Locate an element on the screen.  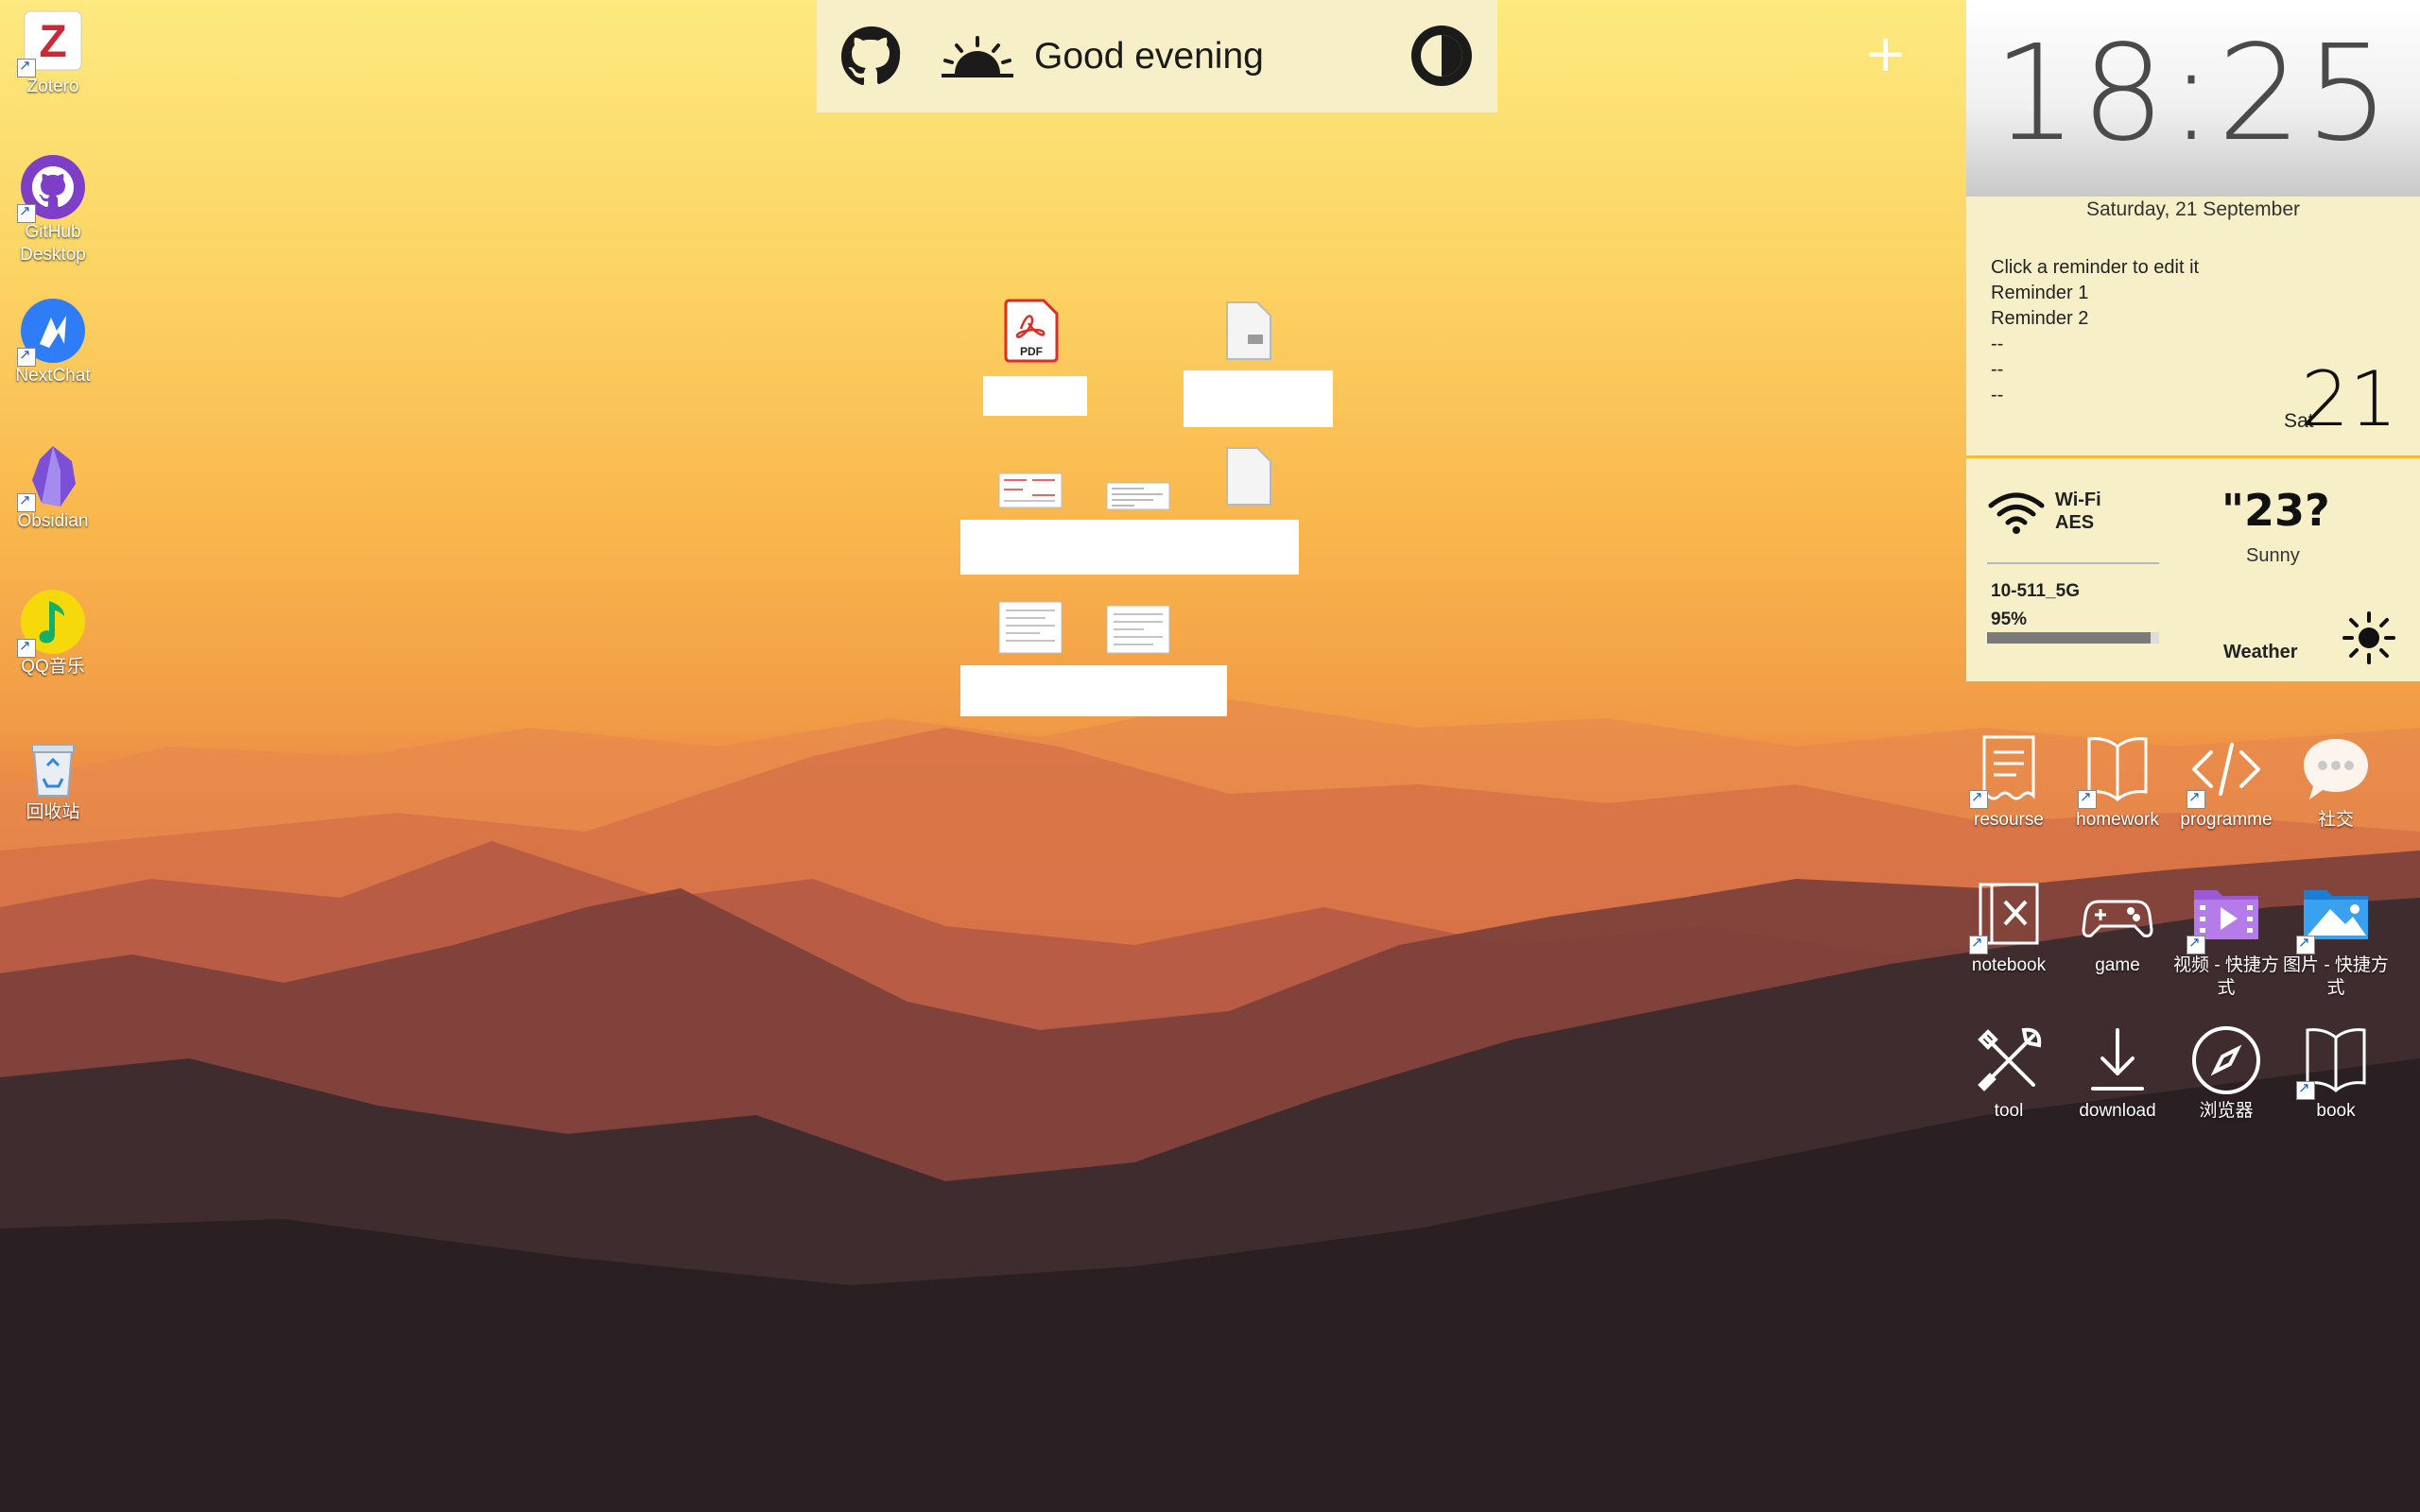
obsidian-icon is located at coordinates (52, 477).